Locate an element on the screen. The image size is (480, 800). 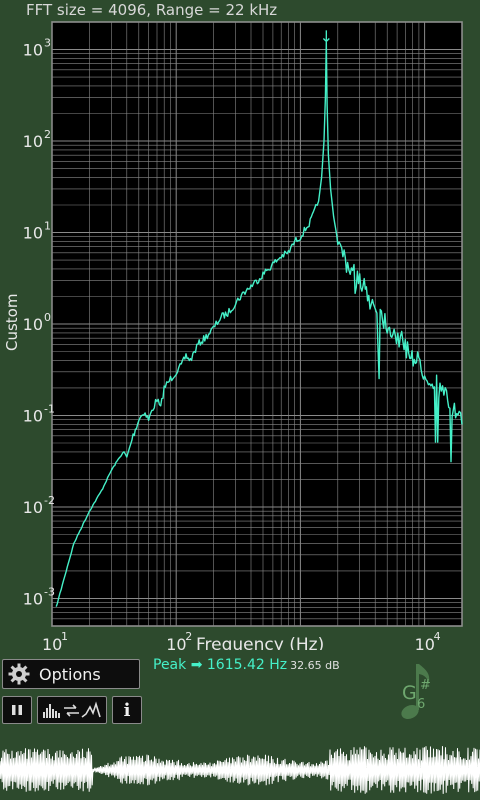
note-octave: 6 is located at coordinates (421, 704).